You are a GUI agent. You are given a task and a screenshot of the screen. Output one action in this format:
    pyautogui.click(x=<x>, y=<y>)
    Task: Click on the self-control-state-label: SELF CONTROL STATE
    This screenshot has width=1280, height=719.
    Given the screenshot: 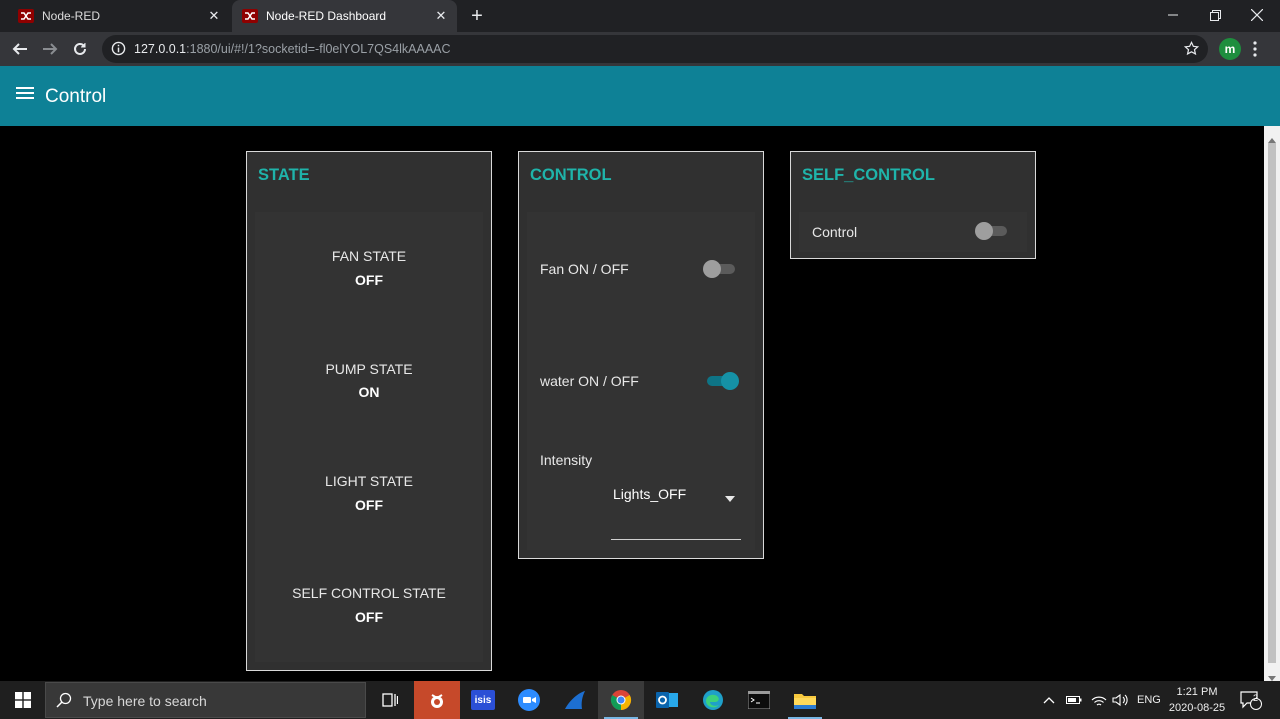 What is the action you would take?
    pyautogui.click(x=369, y=593)
    